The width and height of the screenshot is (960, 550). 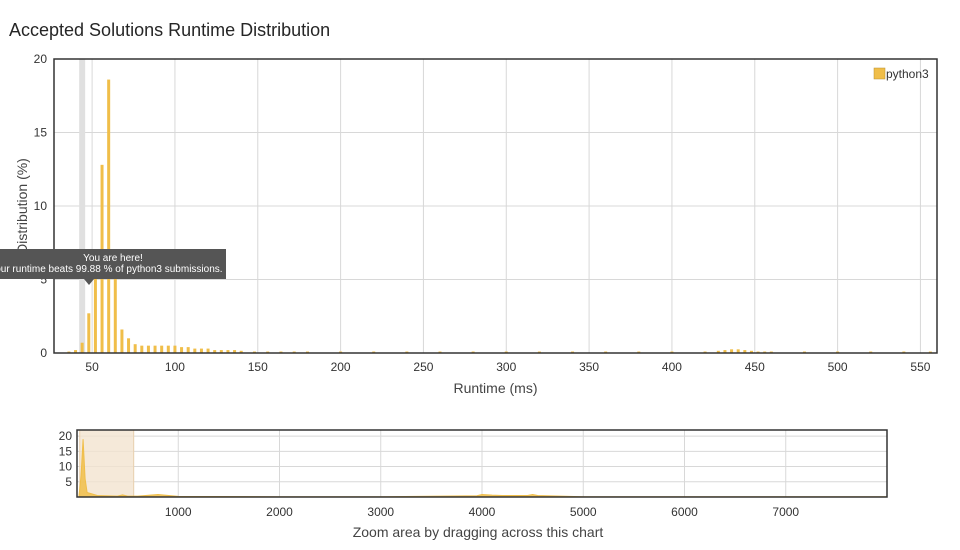 What do you see at coordinates (22, 206) in the screenshot?
I see `y-axis-label: Distribution (%)` at bounding box center [22, 206].